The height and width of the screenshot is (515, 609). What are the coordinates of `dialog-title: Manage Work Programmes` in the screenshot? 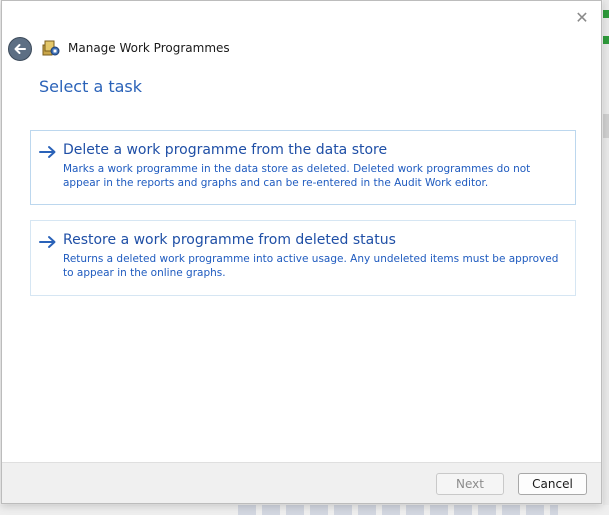 It's located at (149, 48).